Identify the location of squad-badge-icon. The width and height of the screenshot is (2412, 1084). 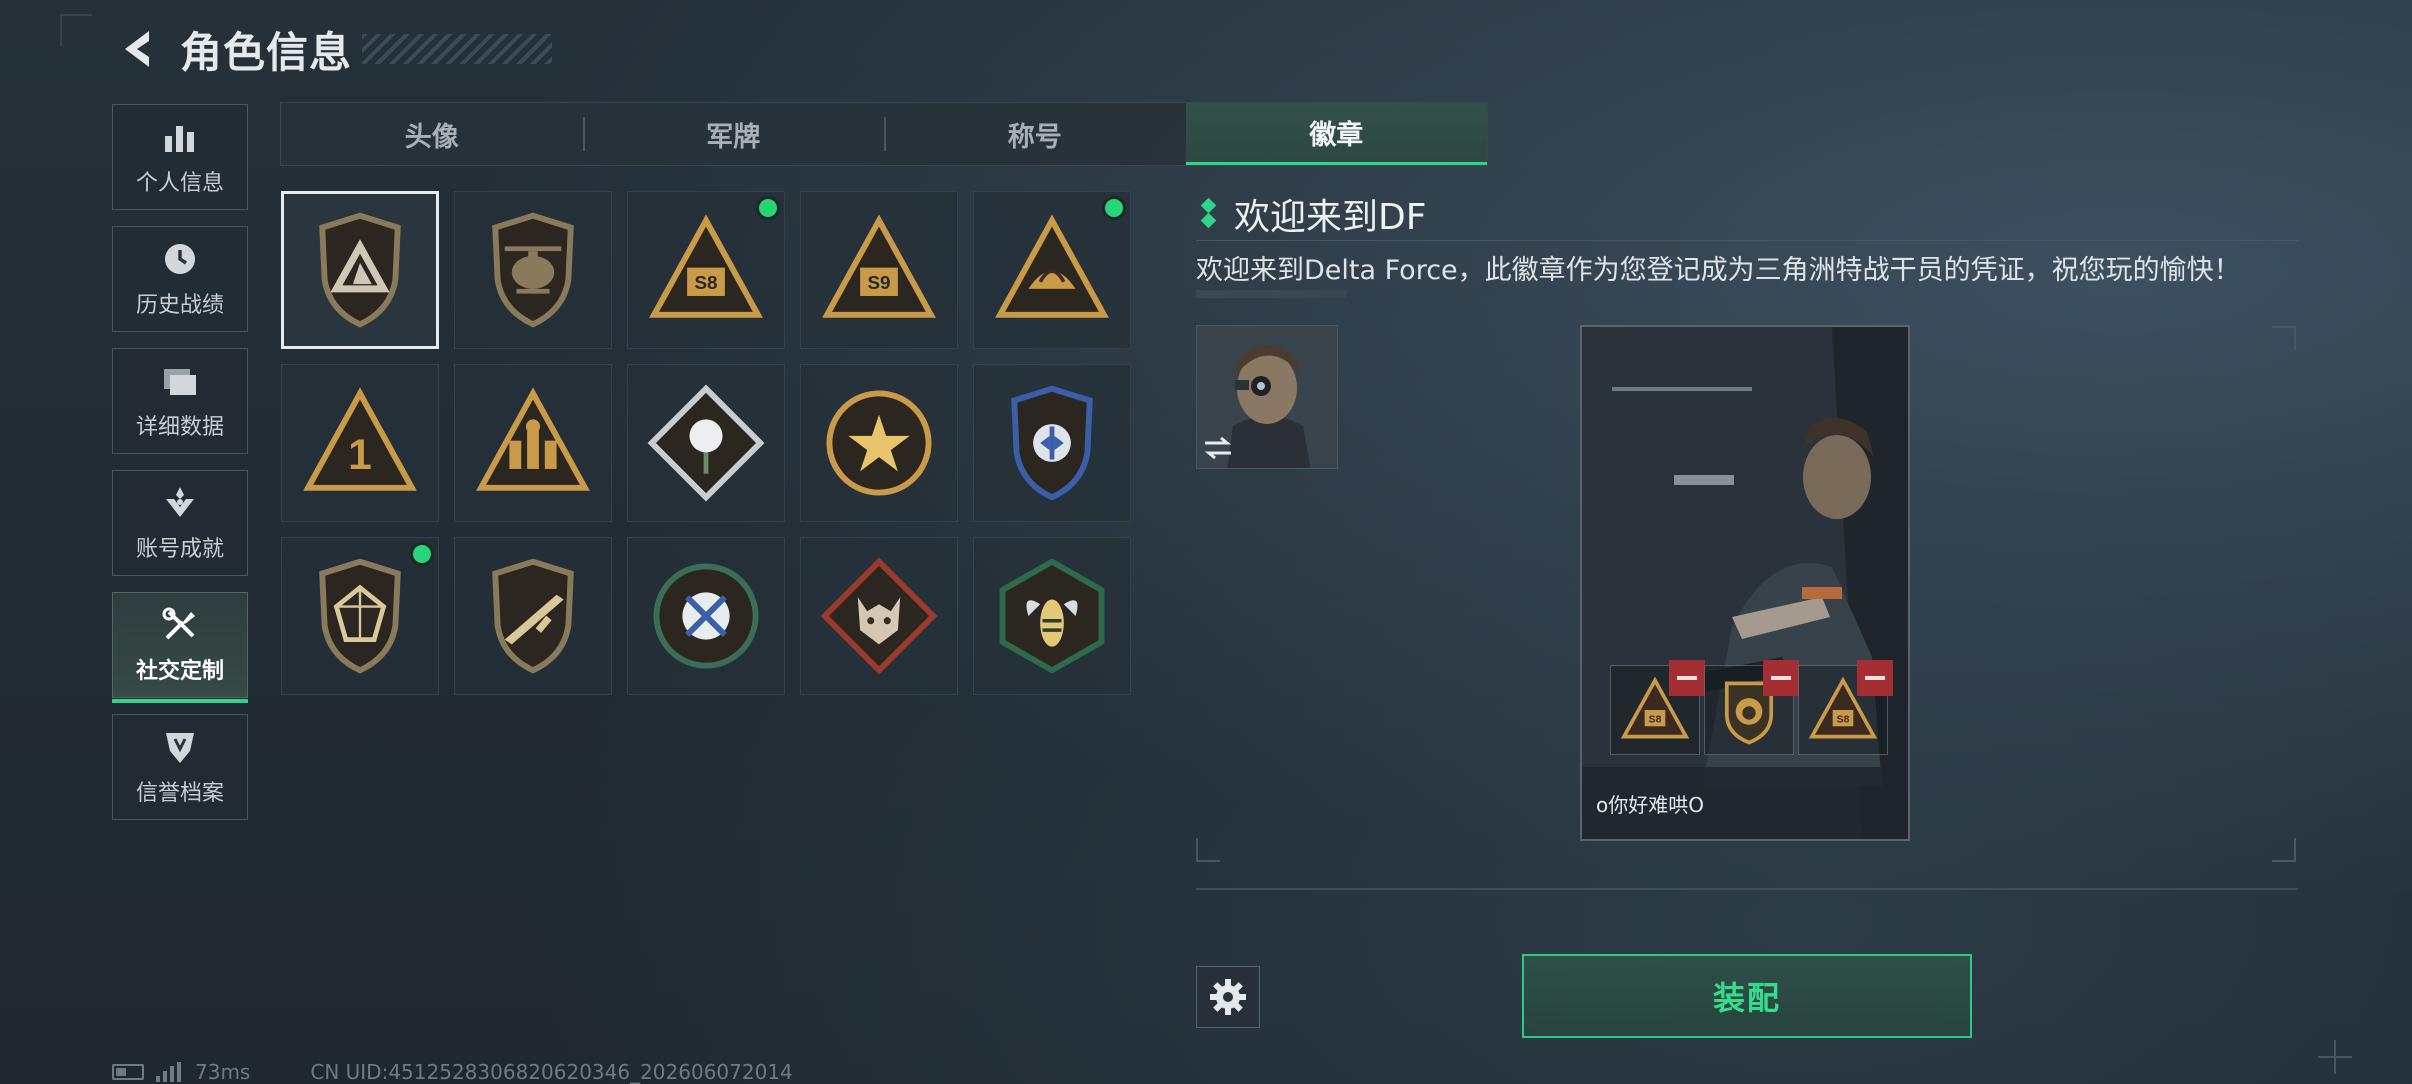
(533, 439).